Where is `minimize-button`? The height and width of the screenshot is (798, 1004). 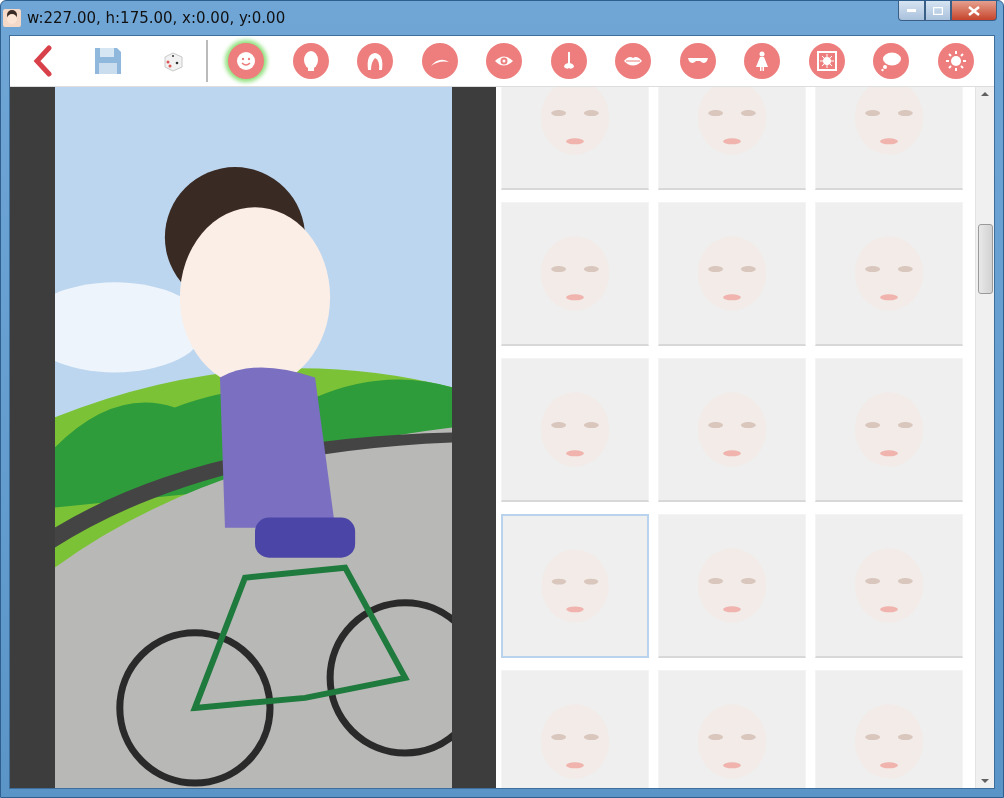 minimize-button is located at coordinates (911, 11).